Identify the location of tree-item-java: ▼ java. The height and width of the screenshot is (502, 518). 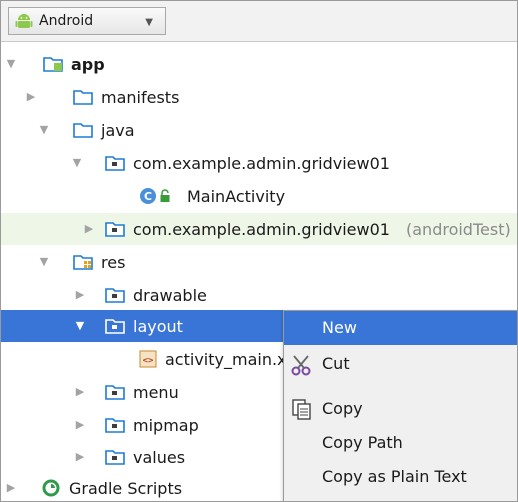
(259, 130).